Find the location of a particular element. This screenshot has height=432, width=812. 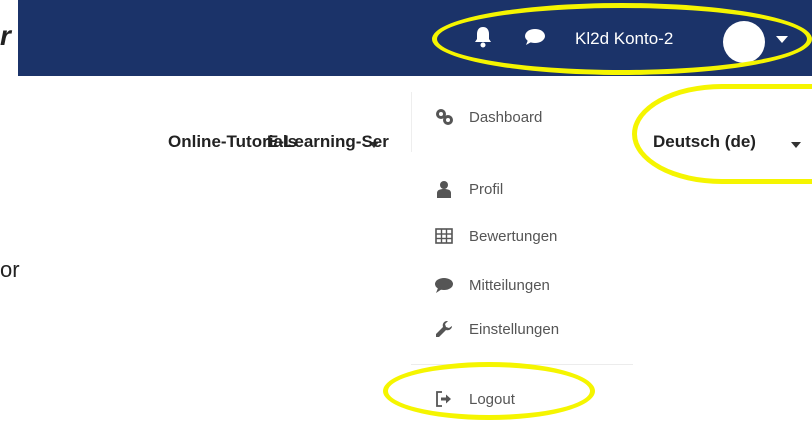

table-icon is located at coordinates (444, 236).